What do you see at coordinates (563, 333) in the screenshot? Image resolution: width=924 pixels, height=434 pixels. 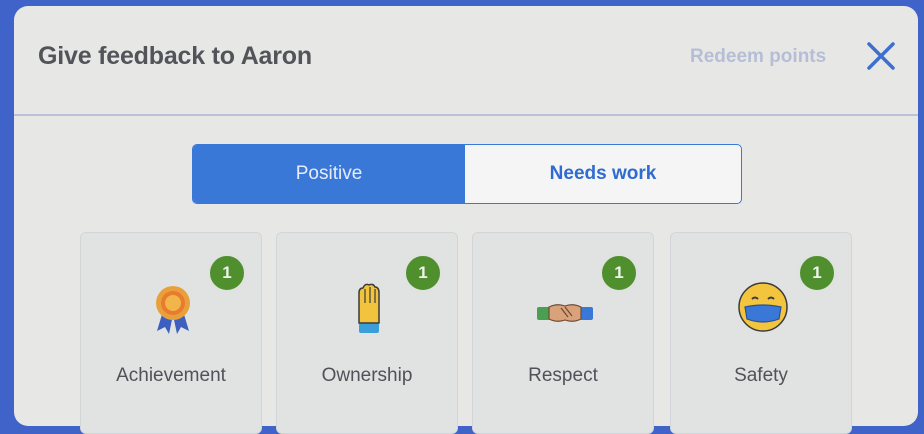 I see `card-respect: 1 Respect` at bounding box center [563, 333].